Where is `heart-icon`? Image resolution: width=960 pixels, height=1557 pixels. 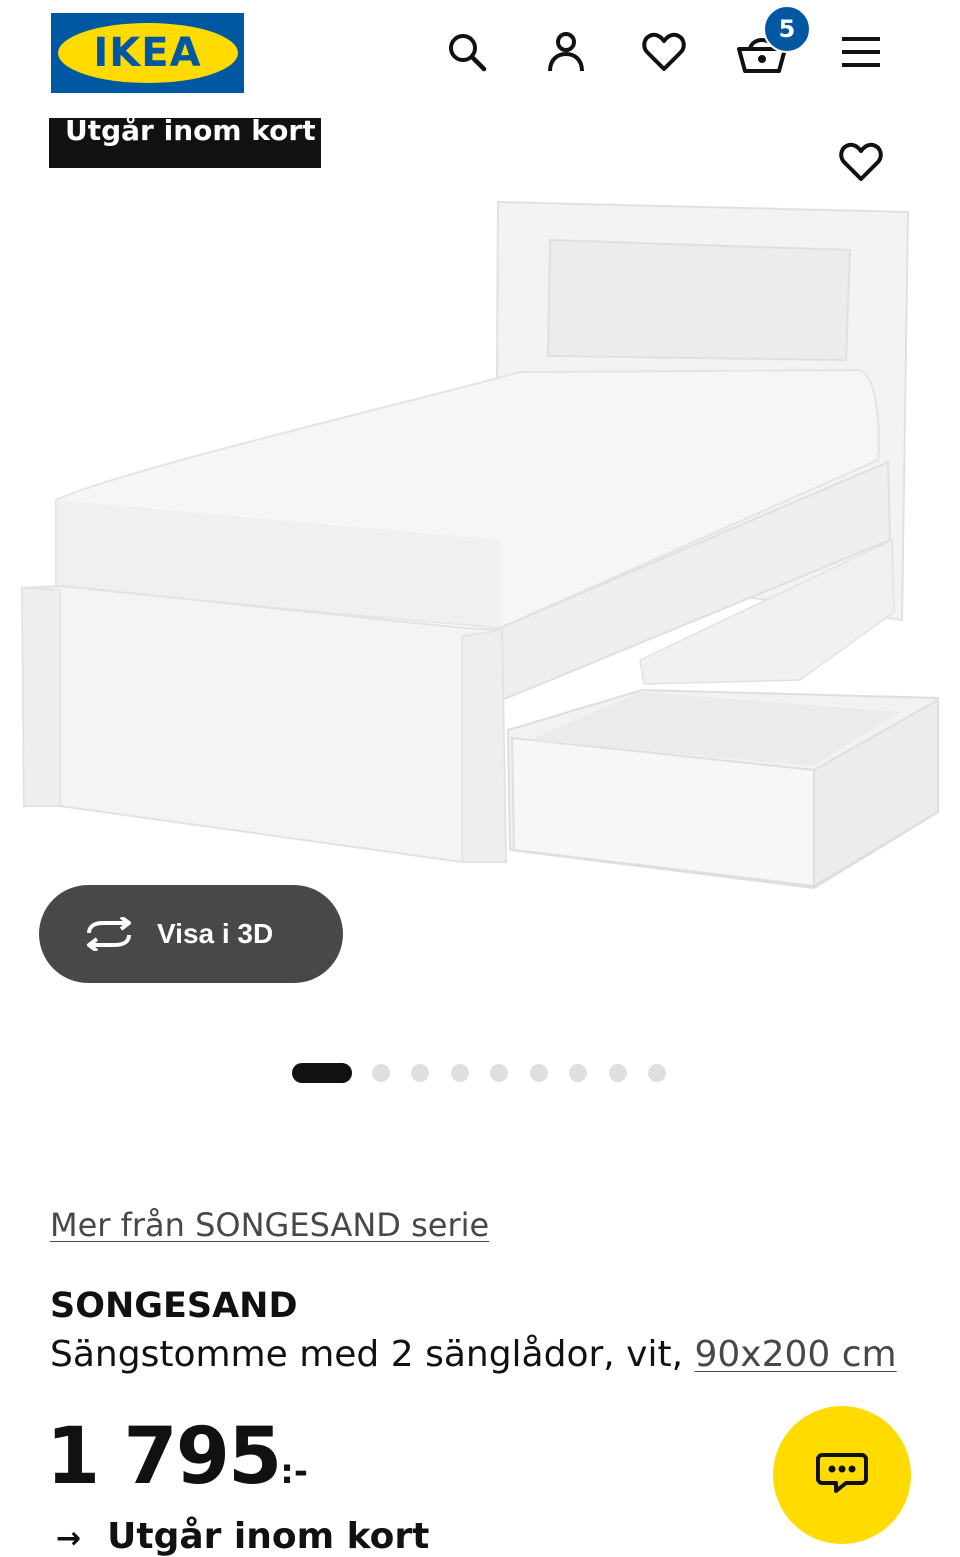 heart-icon is located at coordinates (664, 52).